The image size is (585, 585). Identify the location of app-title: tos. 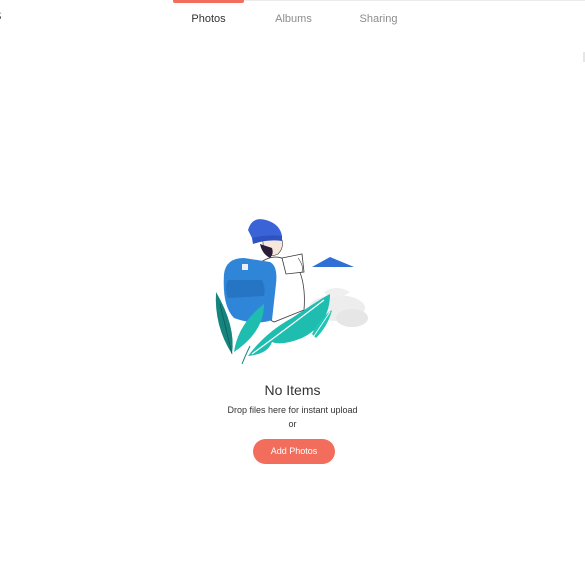
(0, 16).